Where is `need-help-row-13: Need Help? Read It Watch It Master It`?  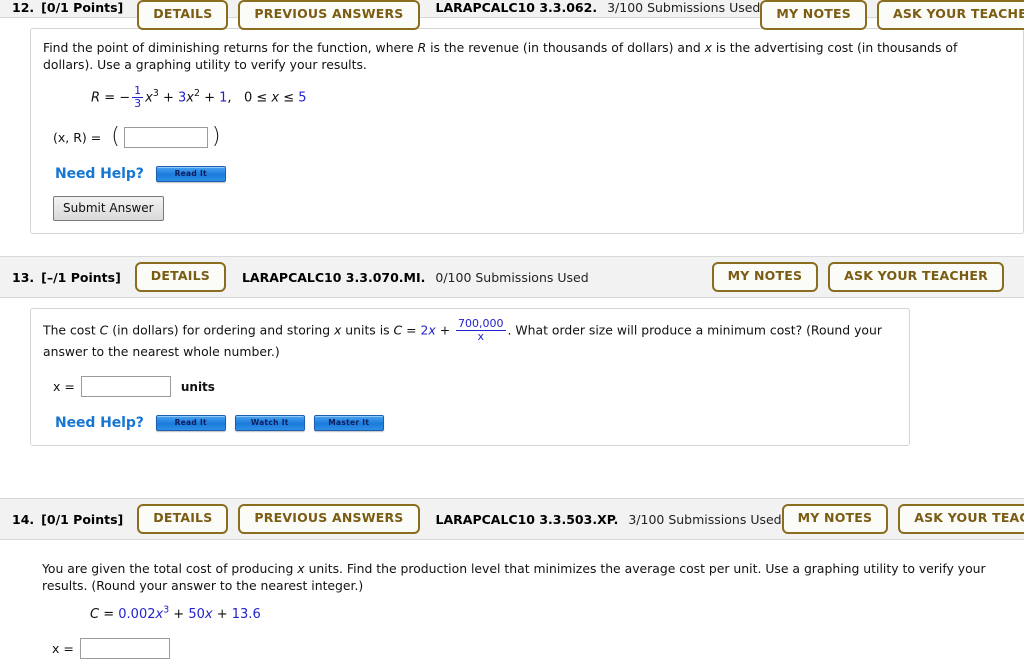 need-help-row-13: Need Help? Read It Watch It Master It is located at coordinates (476, 423).